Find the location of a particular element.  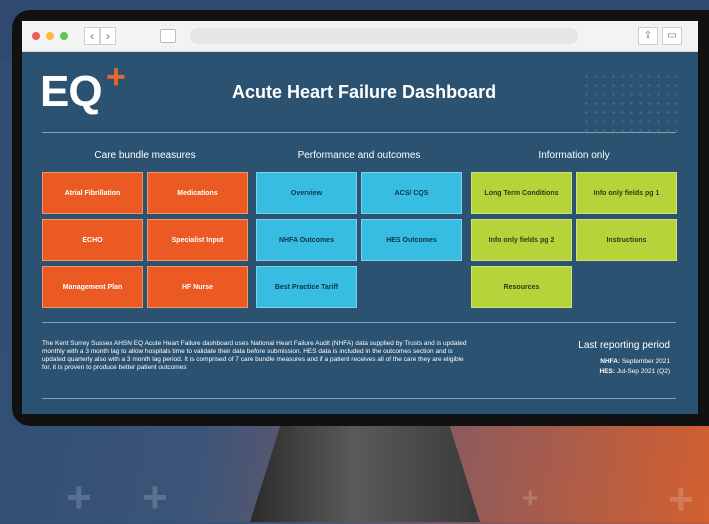

group-heading-performance: Performance and outcomes is located at coordinates (359, 155).